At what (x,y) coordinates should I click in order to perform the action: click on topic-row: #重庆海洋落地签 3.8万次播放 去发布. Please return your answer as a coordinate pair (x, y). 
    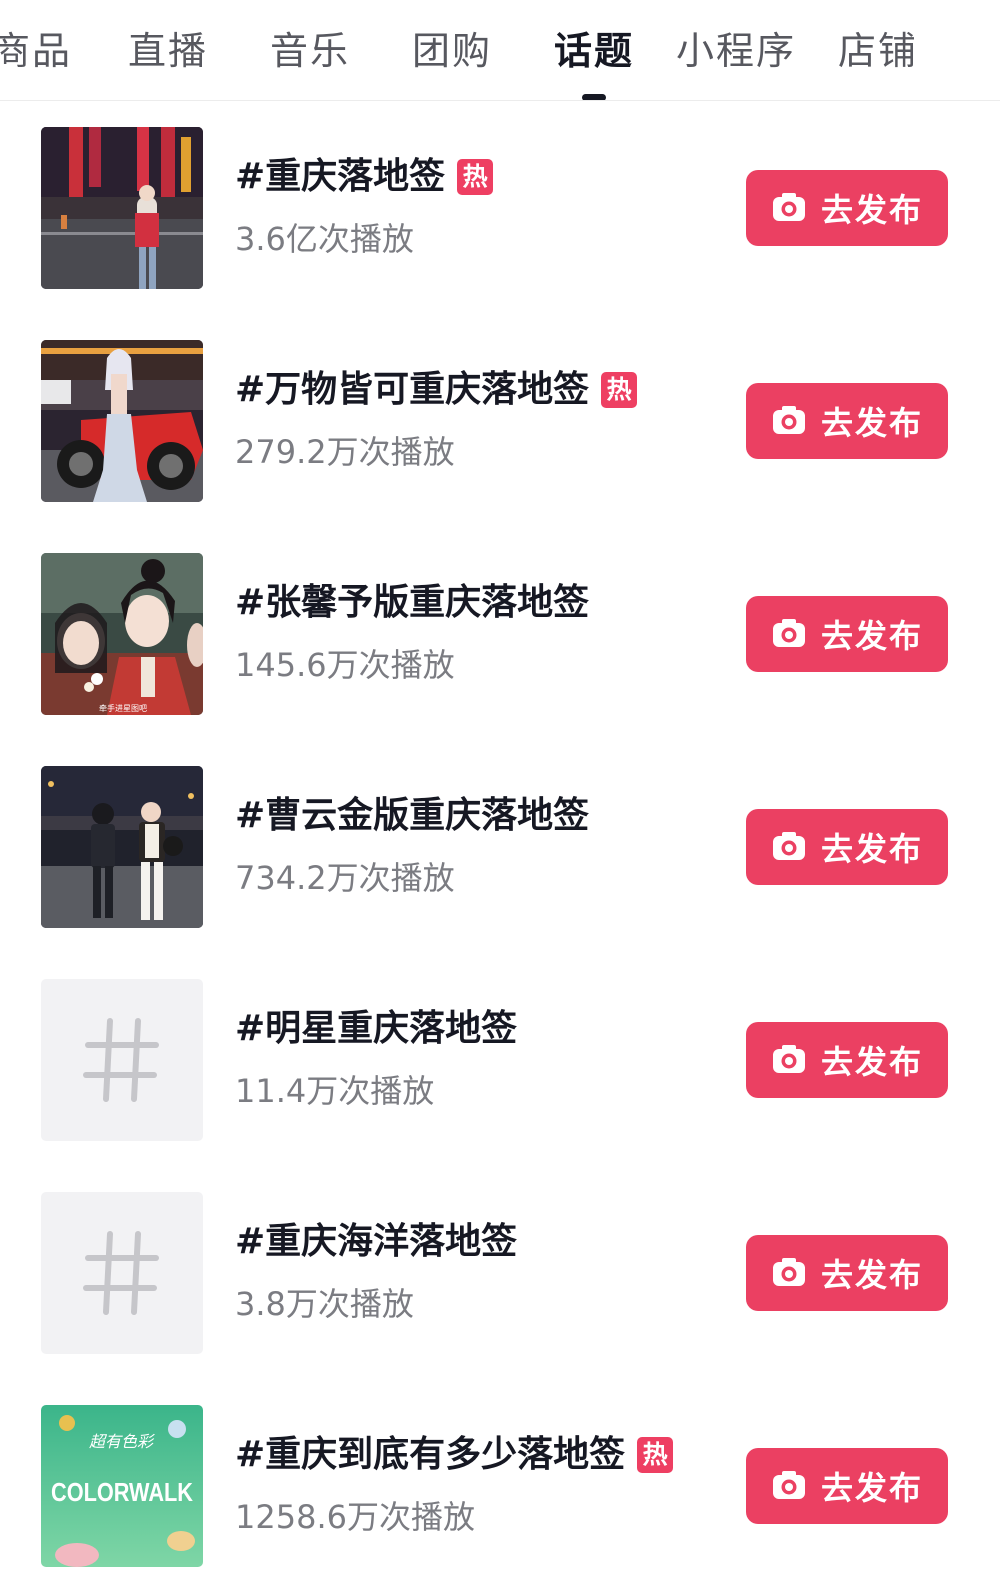
    Looking at the image, I should click on (500, 1272).